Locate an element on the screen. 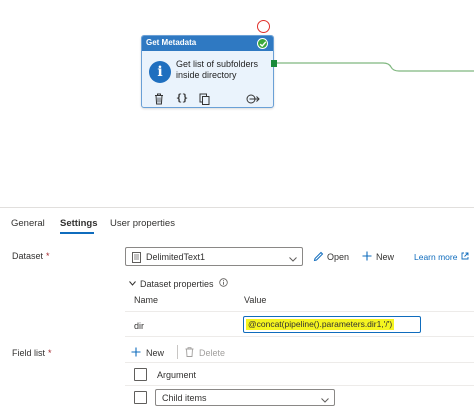 This screenshot has height=410, width=474. activity-title: Get Metadata is located at coordinates (171, 42).